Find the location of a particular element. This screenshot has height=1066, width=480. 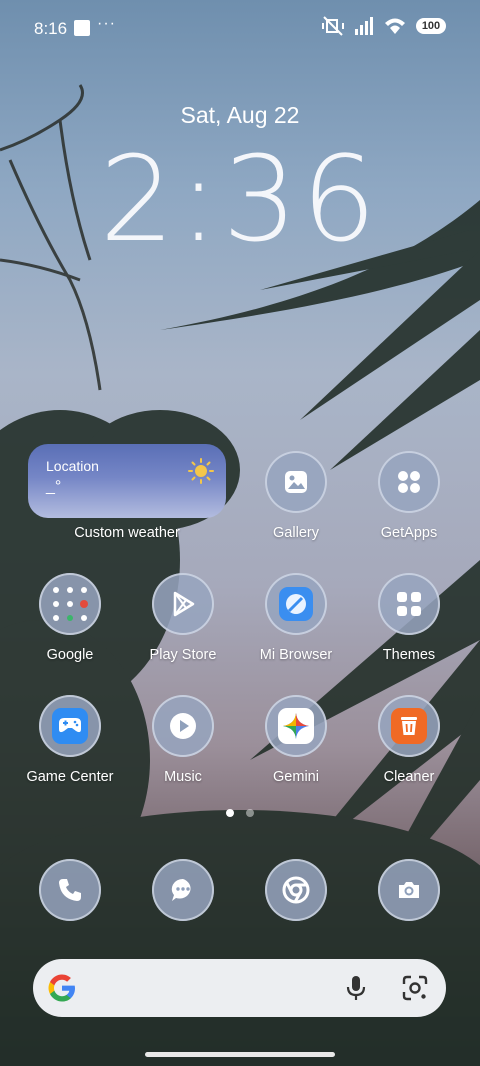

google-label: Google is located at coordinates (70, 655).